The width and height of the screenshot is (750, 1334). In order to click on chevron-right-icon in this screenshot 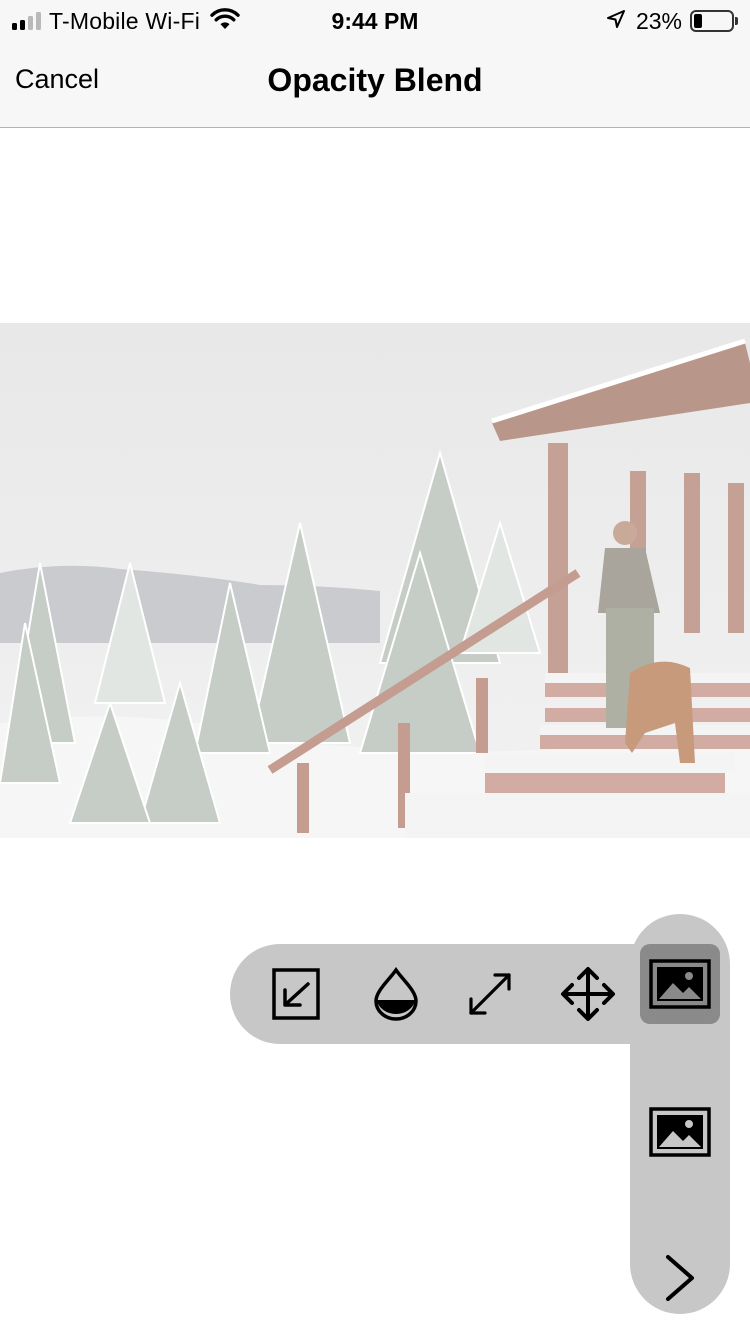, I will do `click(680, 1278)`.